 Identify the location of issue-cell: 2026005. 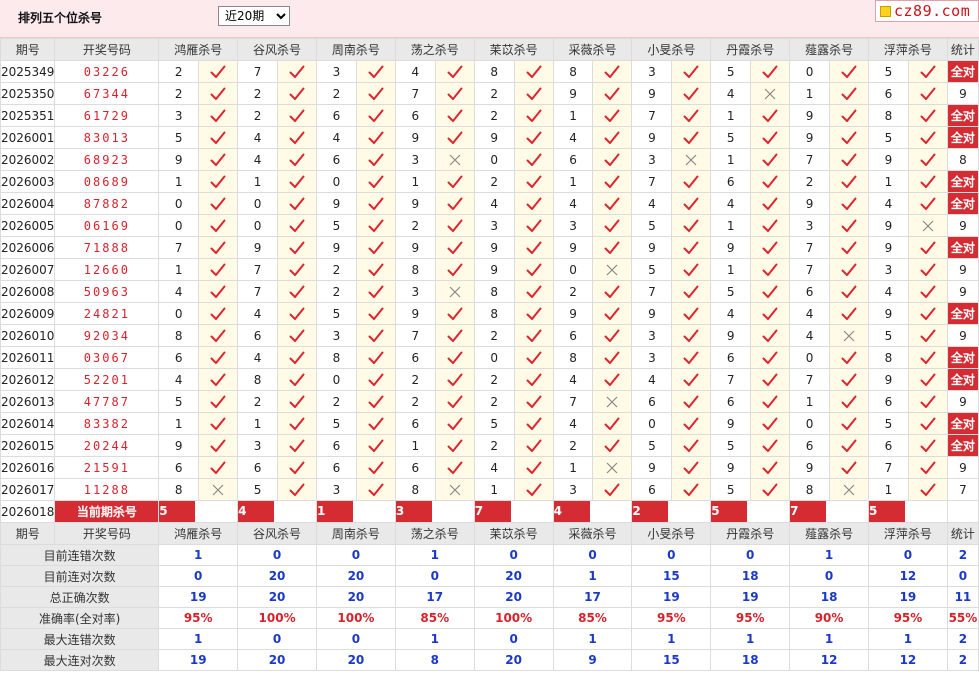
(28, 225).